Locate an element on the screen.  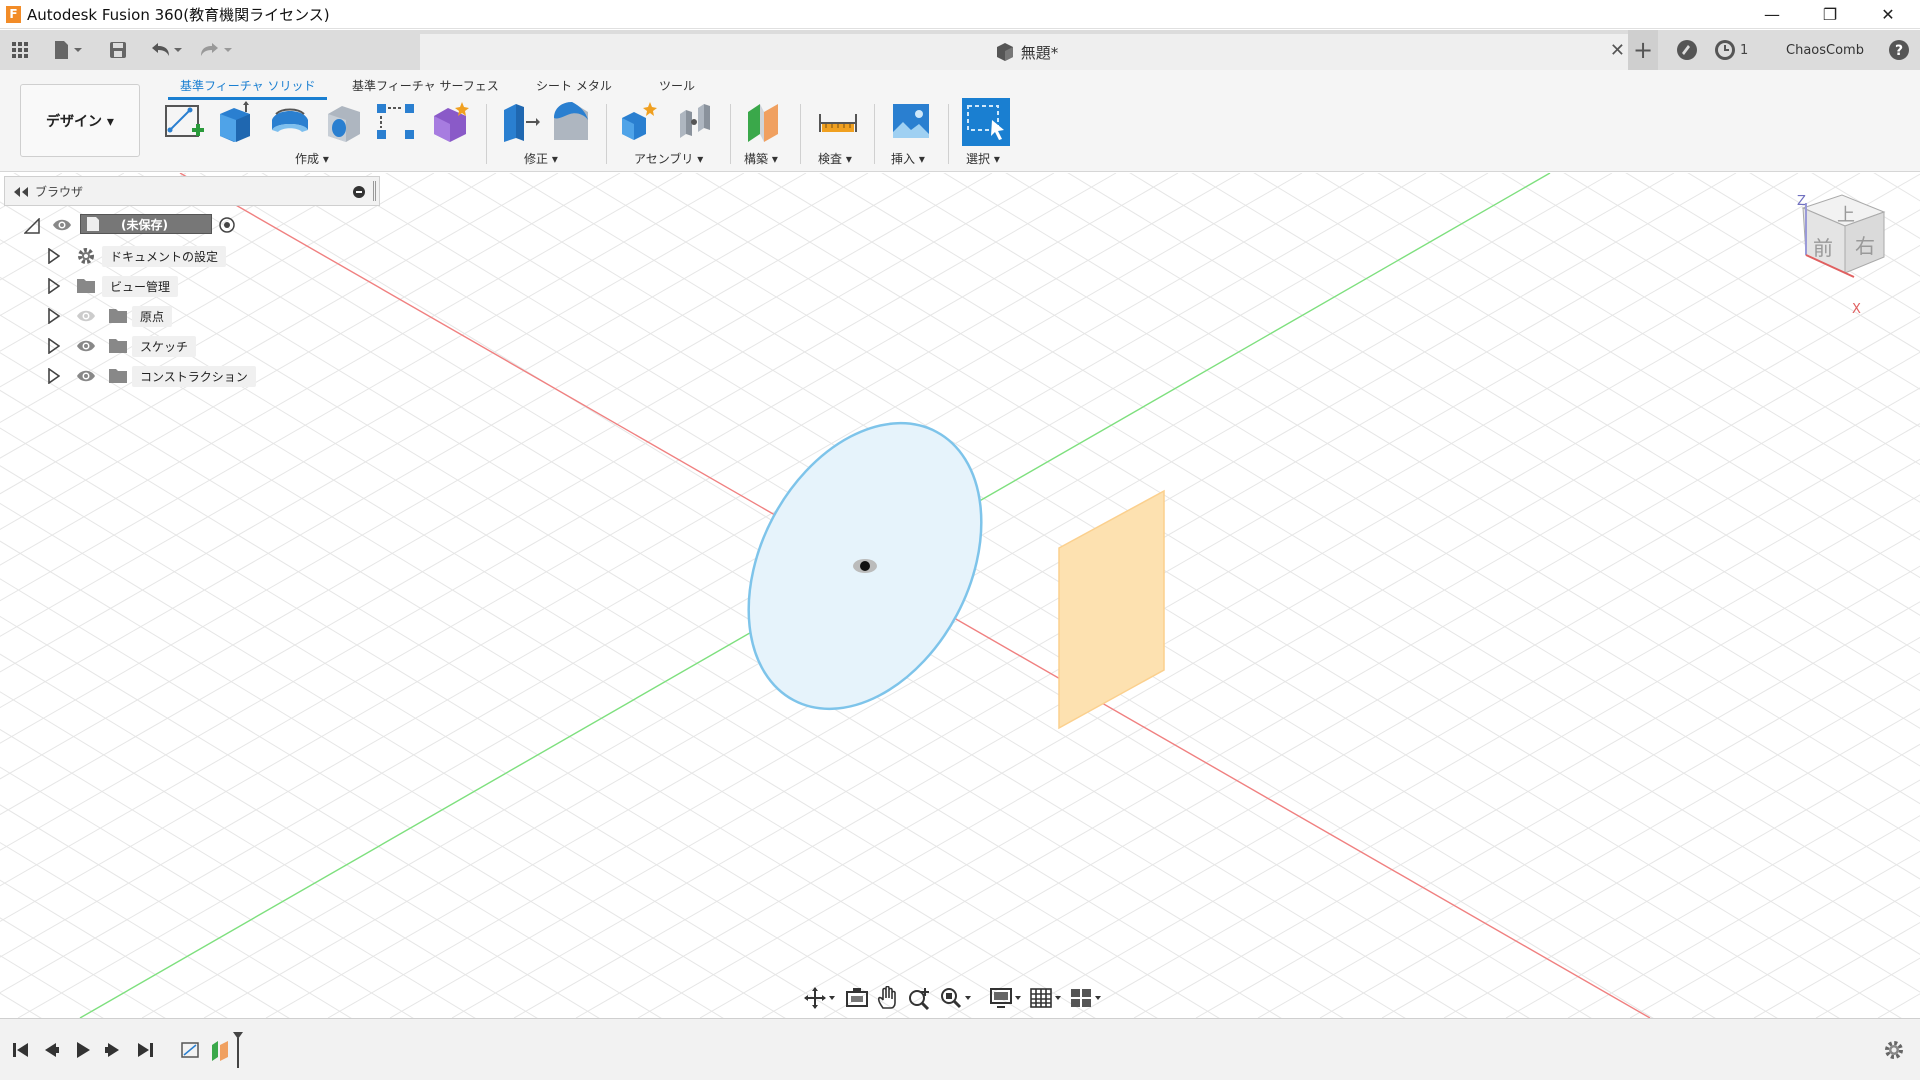
browser-tree-item: ドキュメントの設定 is located at coordinates (159, 255).